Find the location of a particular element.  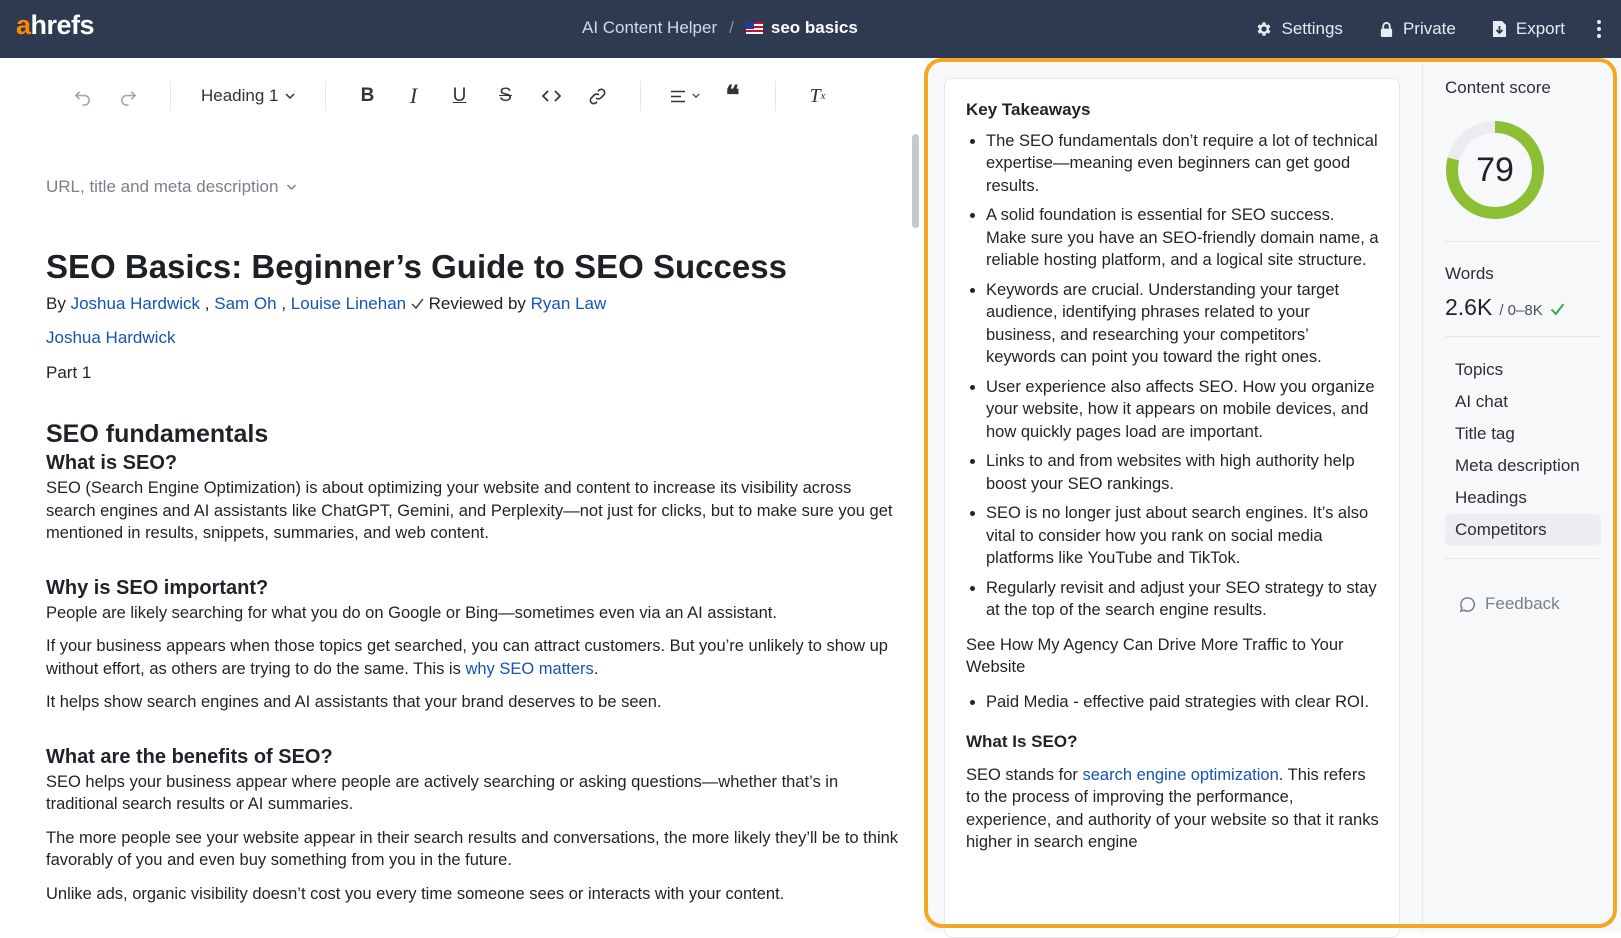

ahrefs-logo: ahrefs is located at coordinates (55, 25).